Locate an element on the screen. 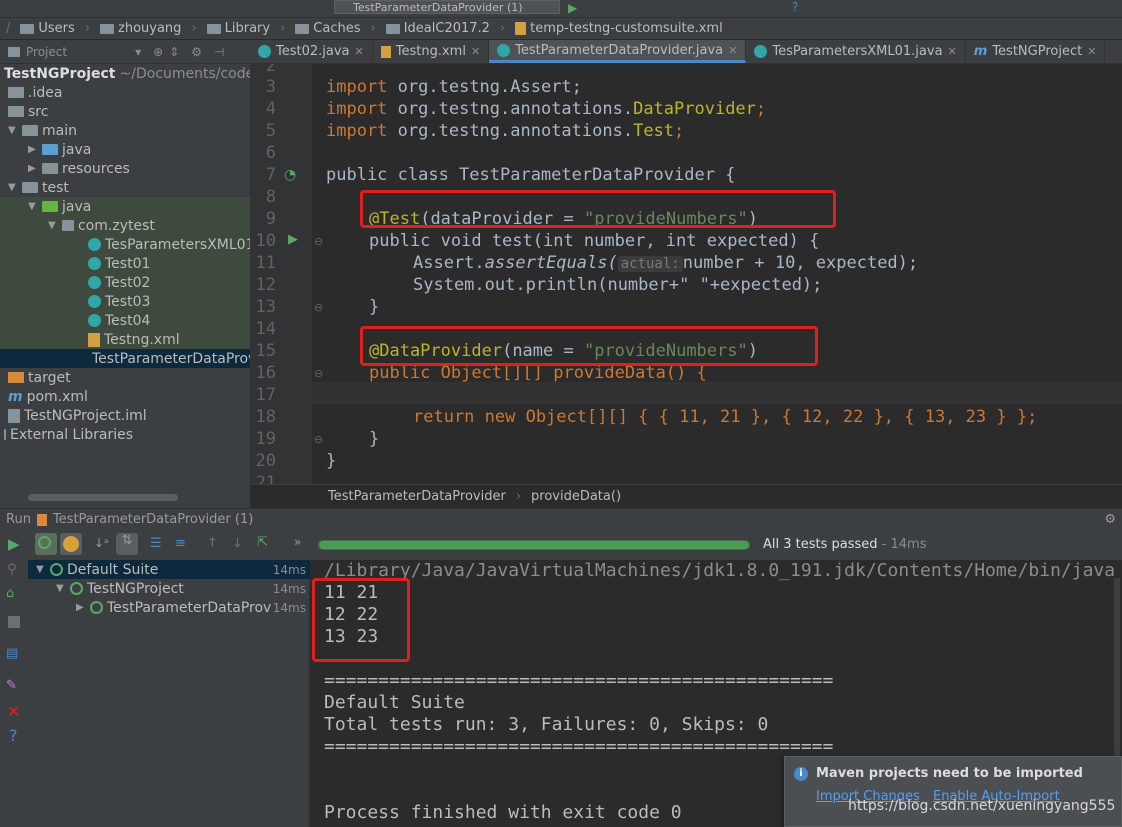 The height and width of the screenshot is (827, 1122). breadcrumb-label: Caches is located at coordinates (337, 28).